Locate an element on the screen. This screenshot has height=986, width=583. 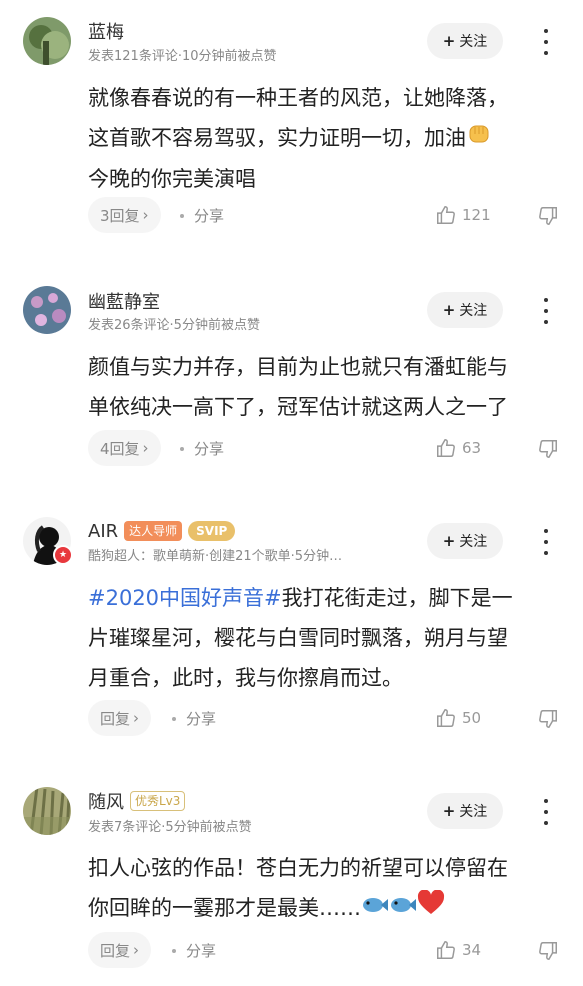
like-count: 121 is located at coordinates (476, 215).